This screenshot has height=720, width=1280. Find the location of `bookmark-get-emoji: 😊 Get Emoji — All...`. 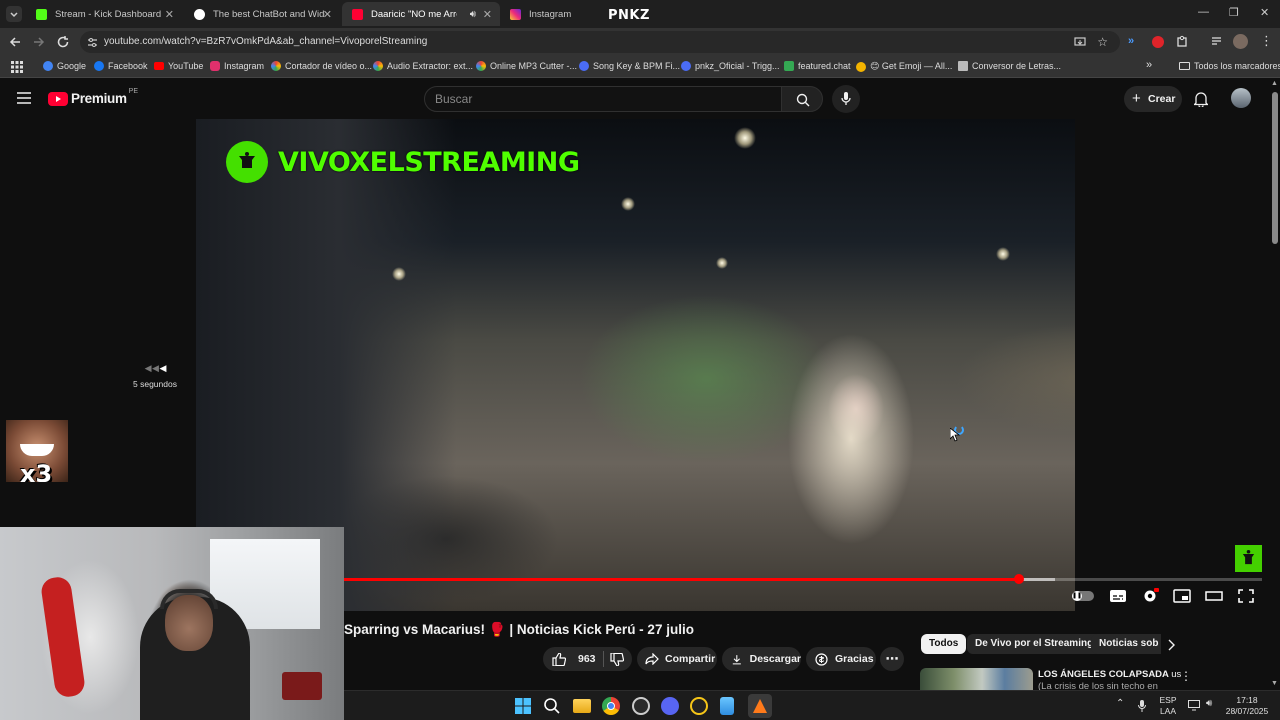

bookmark-get-emoji: 😊 Get Emoji — All... is located at coordinates (904, 66).